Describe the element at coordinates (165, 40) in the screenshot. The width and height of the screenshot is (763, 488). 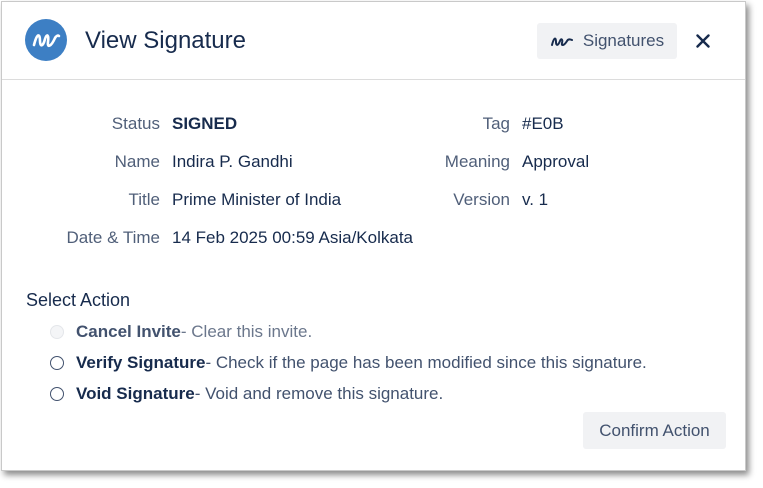
I see `dialog-title: View Signature` at that location.